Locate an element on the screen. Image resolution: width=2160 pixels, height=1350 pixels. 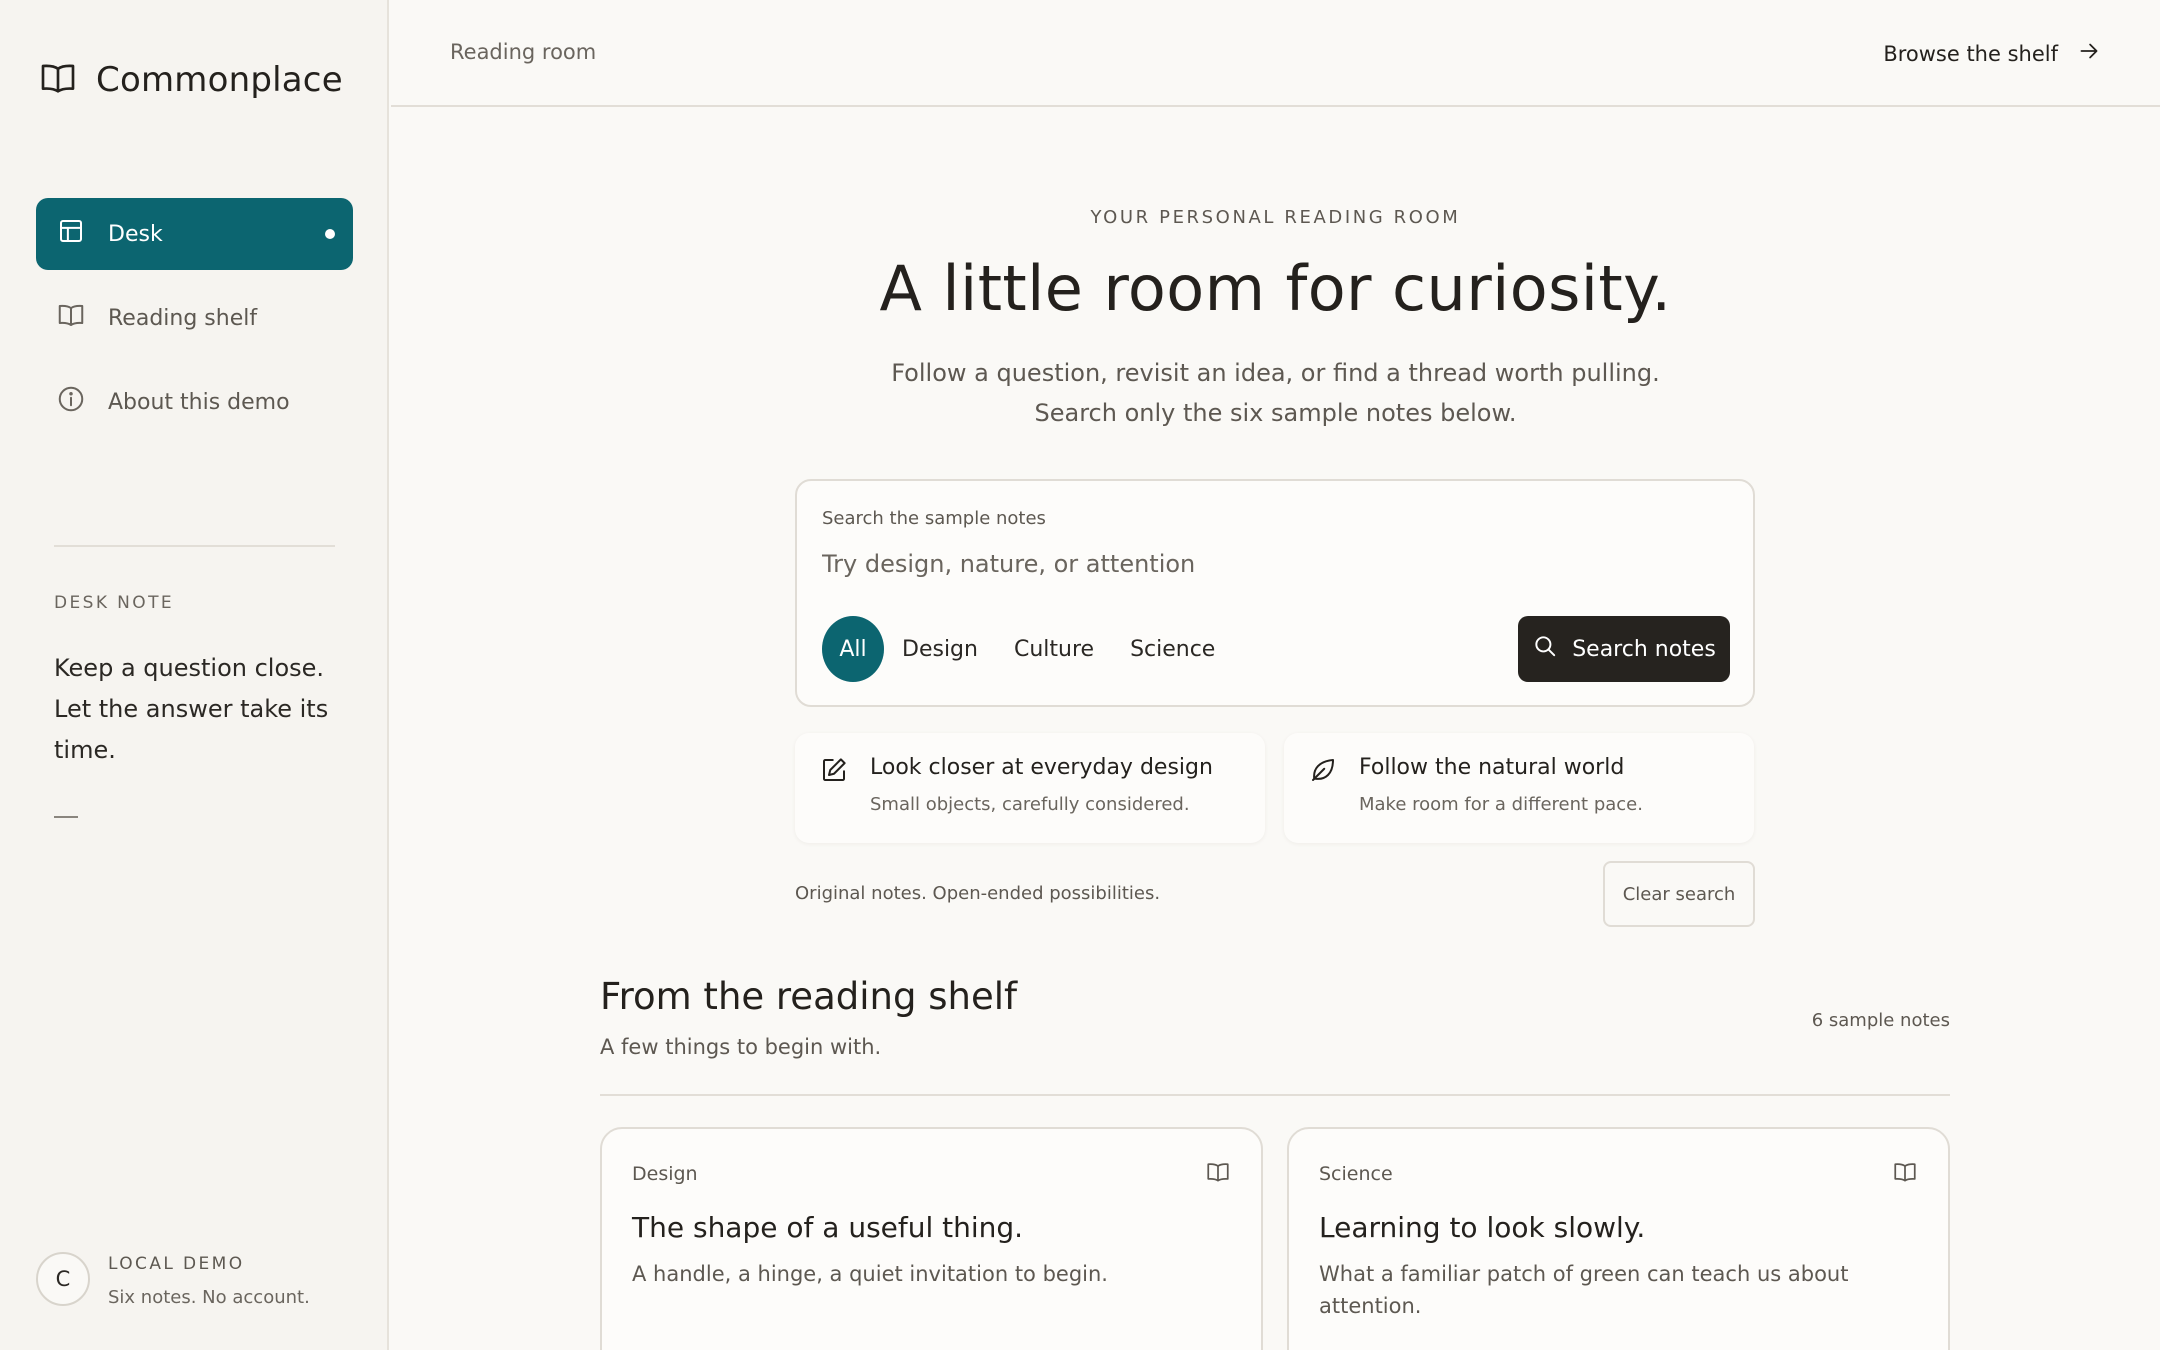
layout-icon is located at coordinates (71, 234).